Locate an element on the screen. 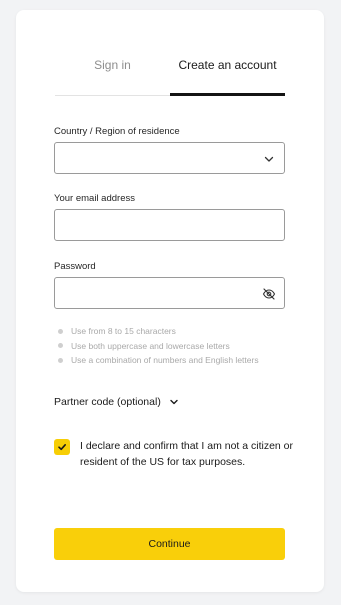 Image resolution: width=341 pixels, height=605 pixels. hint-text: Use from 8 to 15 characters is located at coordinates (123, 331).